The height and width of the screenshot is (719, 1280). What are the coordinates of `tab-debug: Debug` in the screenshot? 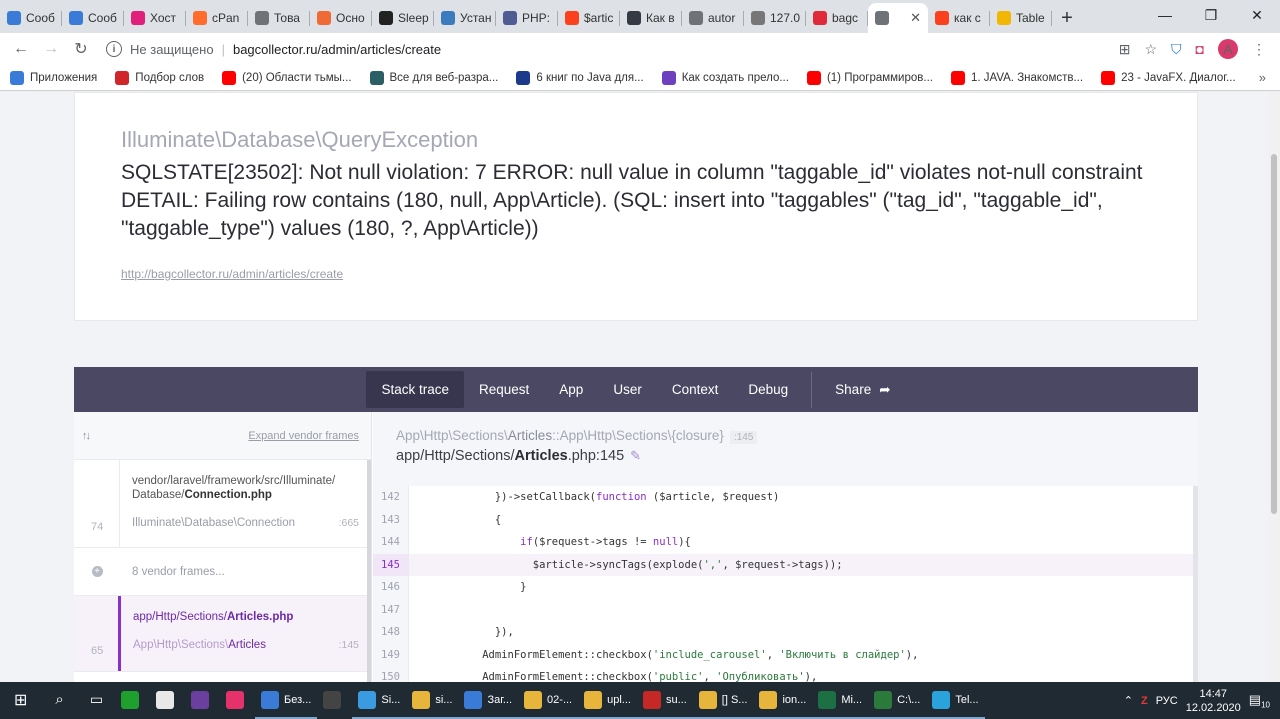 It's located at (768, 389).